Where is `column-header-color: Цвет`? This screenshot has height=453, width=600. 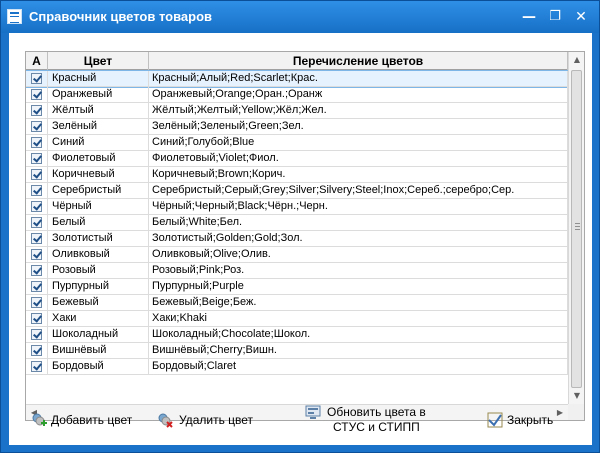 column-header-color: Цвет is located at coordinates (98, 61).